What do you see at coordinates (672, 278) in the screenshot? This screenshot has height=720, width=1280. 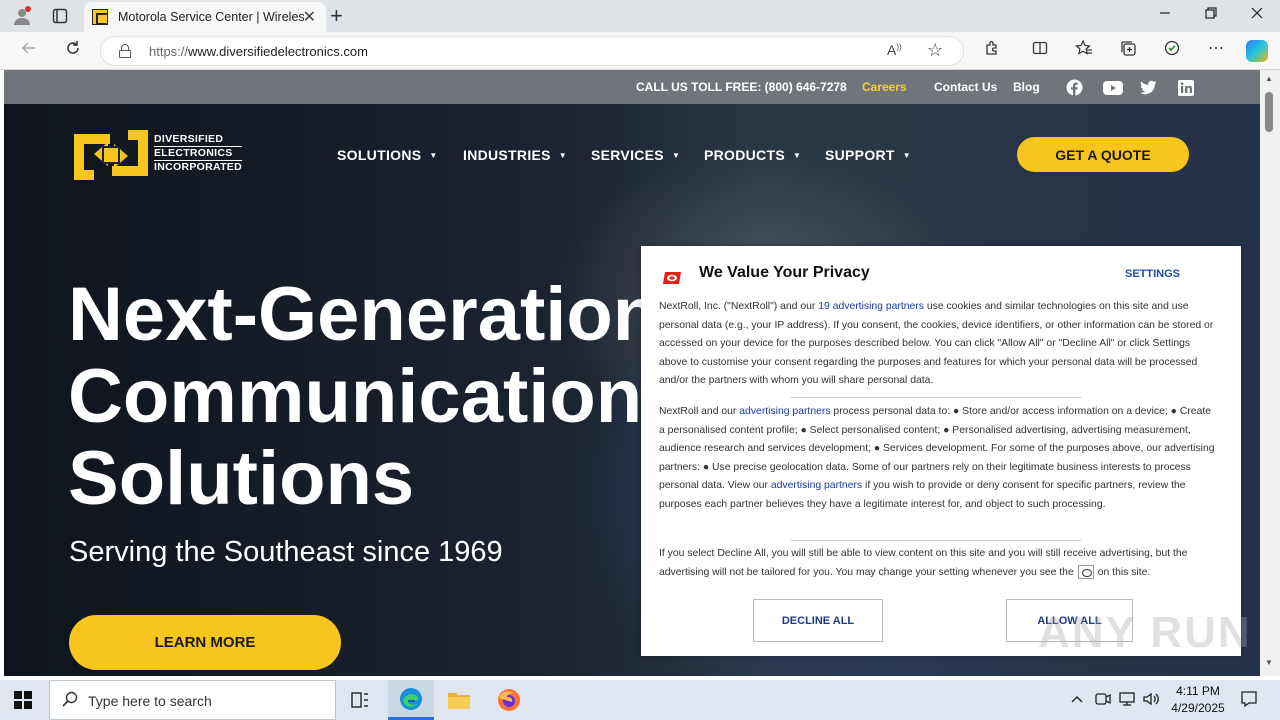 I see `nextroll-logo-icon` at bounding box center [672, 278].